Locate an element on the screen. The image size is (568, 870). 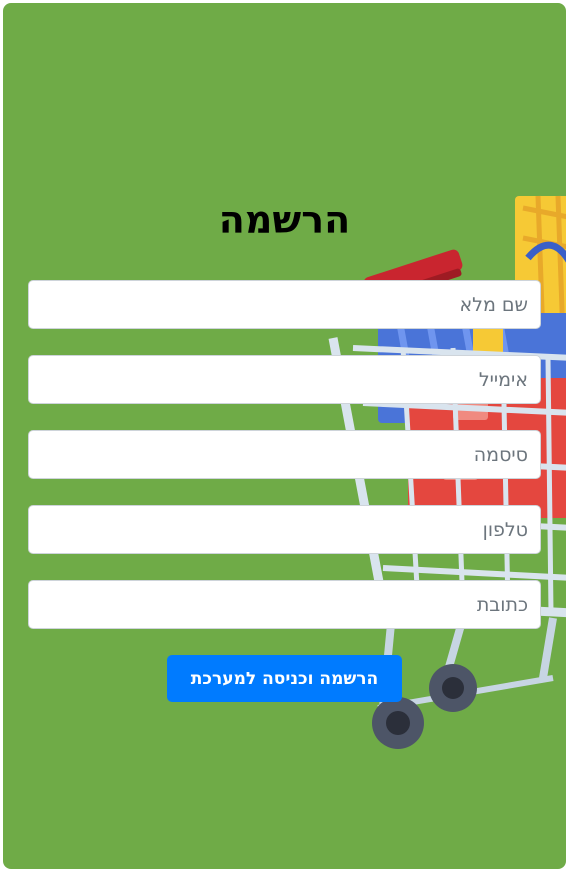
password-input is located at coordinates (284, 454).